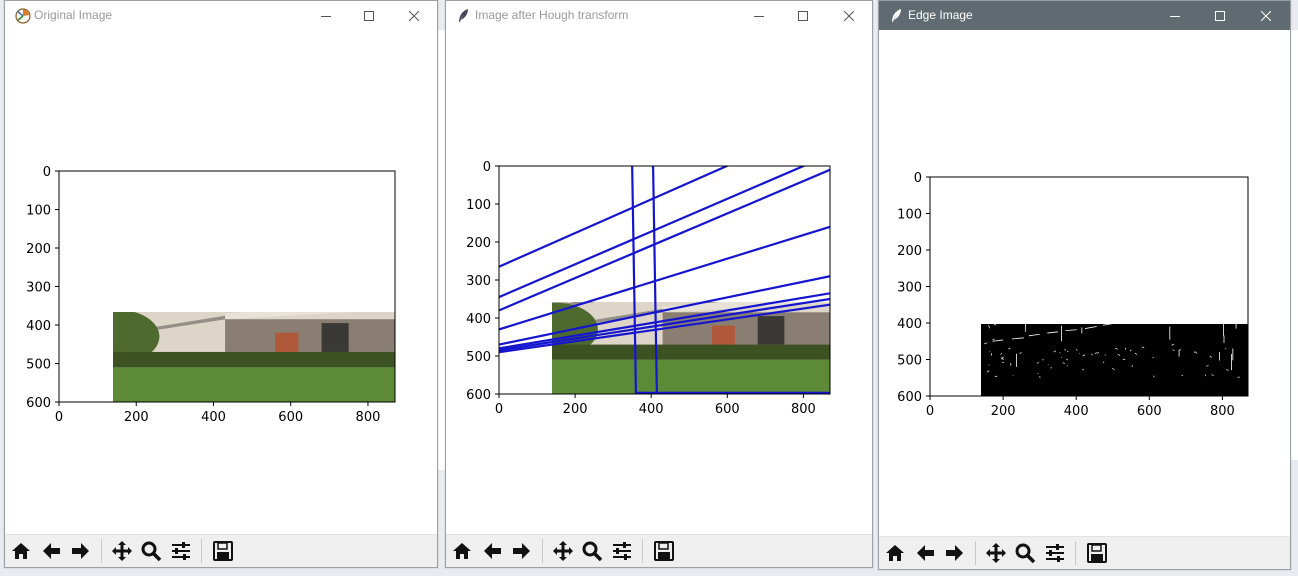  What do you see at coordinates (23, 16) in the screenshot?
I see `matplotlib-icon` at bounding box center [23, 16].